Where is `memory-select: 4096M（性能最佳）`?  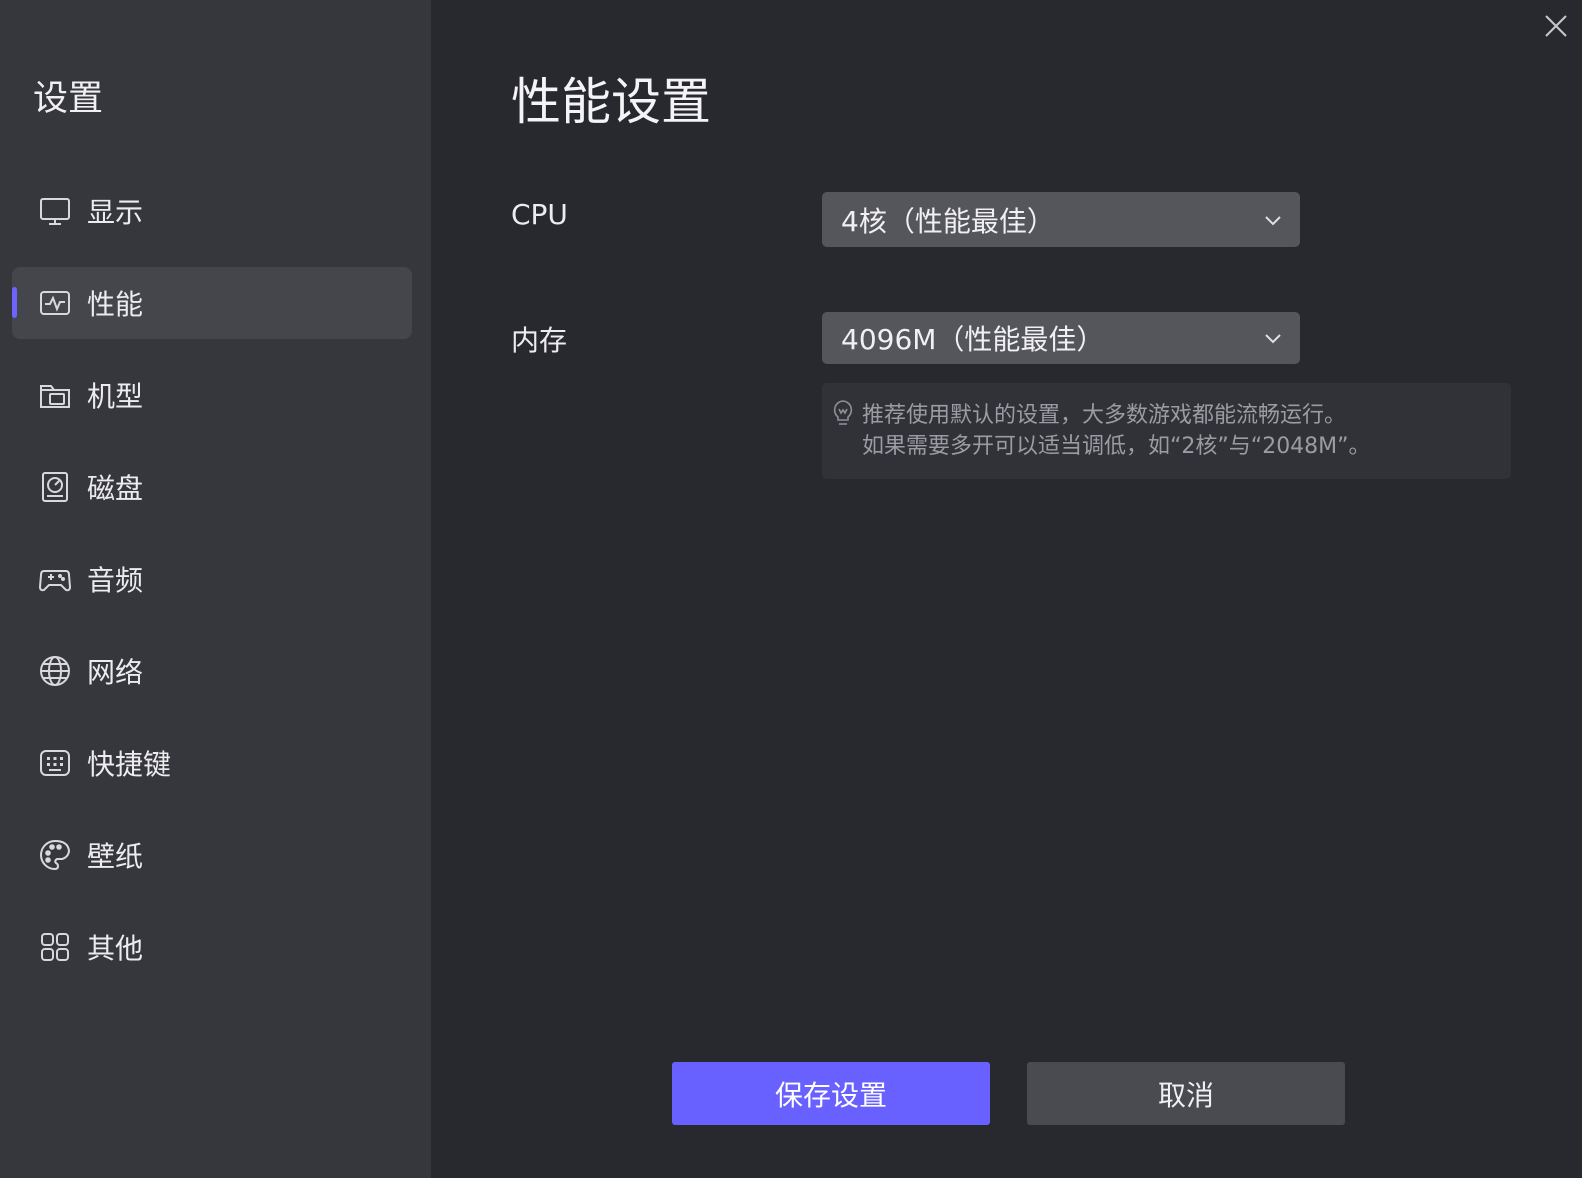
memory-select: 4096M（性能最佳） is located at coordinates (1061, 338).